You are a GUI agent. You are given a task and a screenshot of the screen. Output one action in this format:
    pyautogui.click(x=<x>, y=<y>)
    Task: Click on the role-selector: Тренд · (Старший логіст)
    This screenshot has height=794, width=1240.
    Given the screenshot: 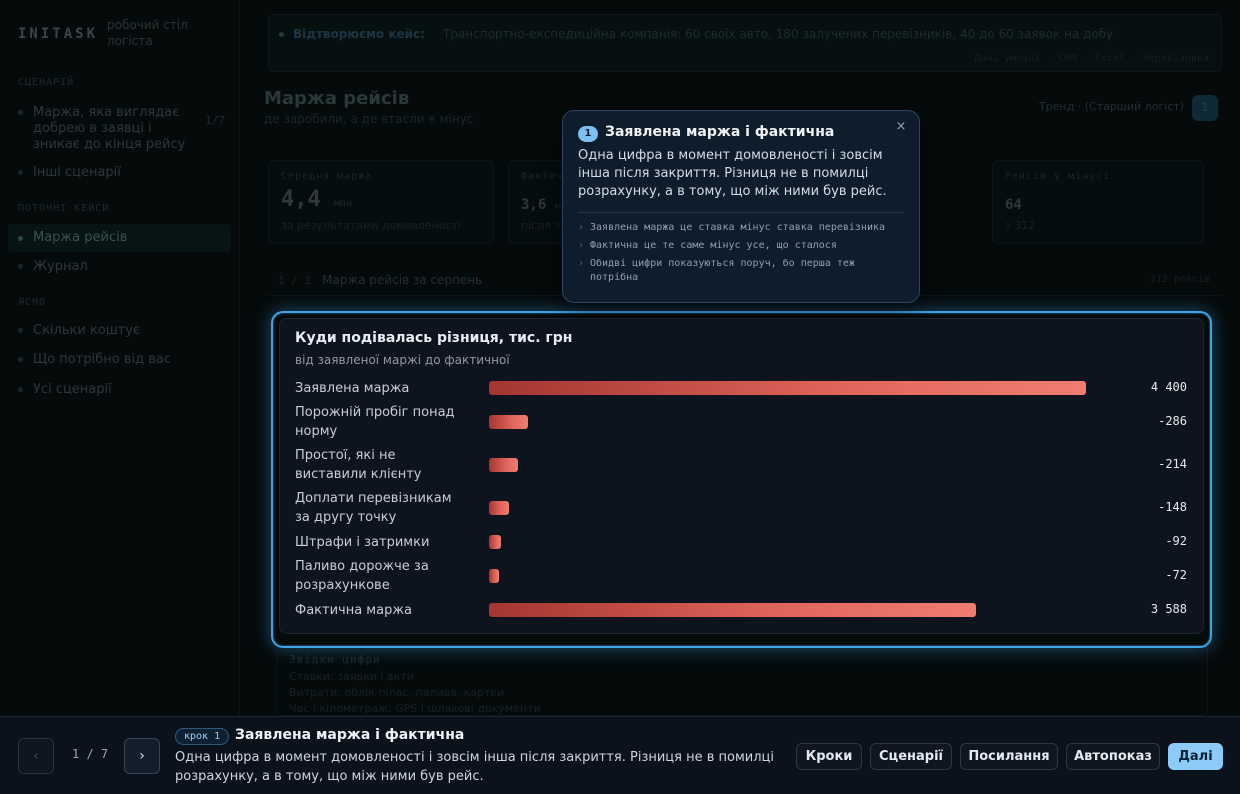 What is the action you would take?
    pyautogui.click(x=1111, y=106)
    